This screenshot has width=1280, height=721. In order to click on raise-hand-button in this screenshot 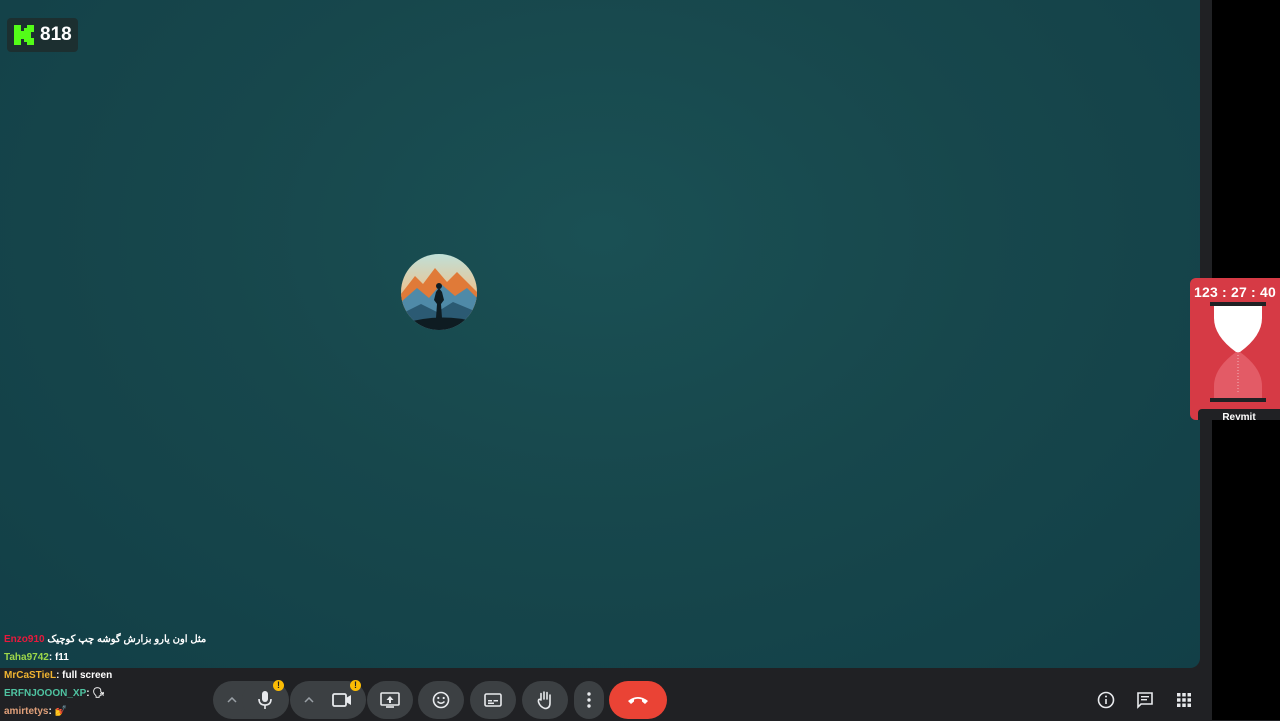, I will do `click(545, 700)`.